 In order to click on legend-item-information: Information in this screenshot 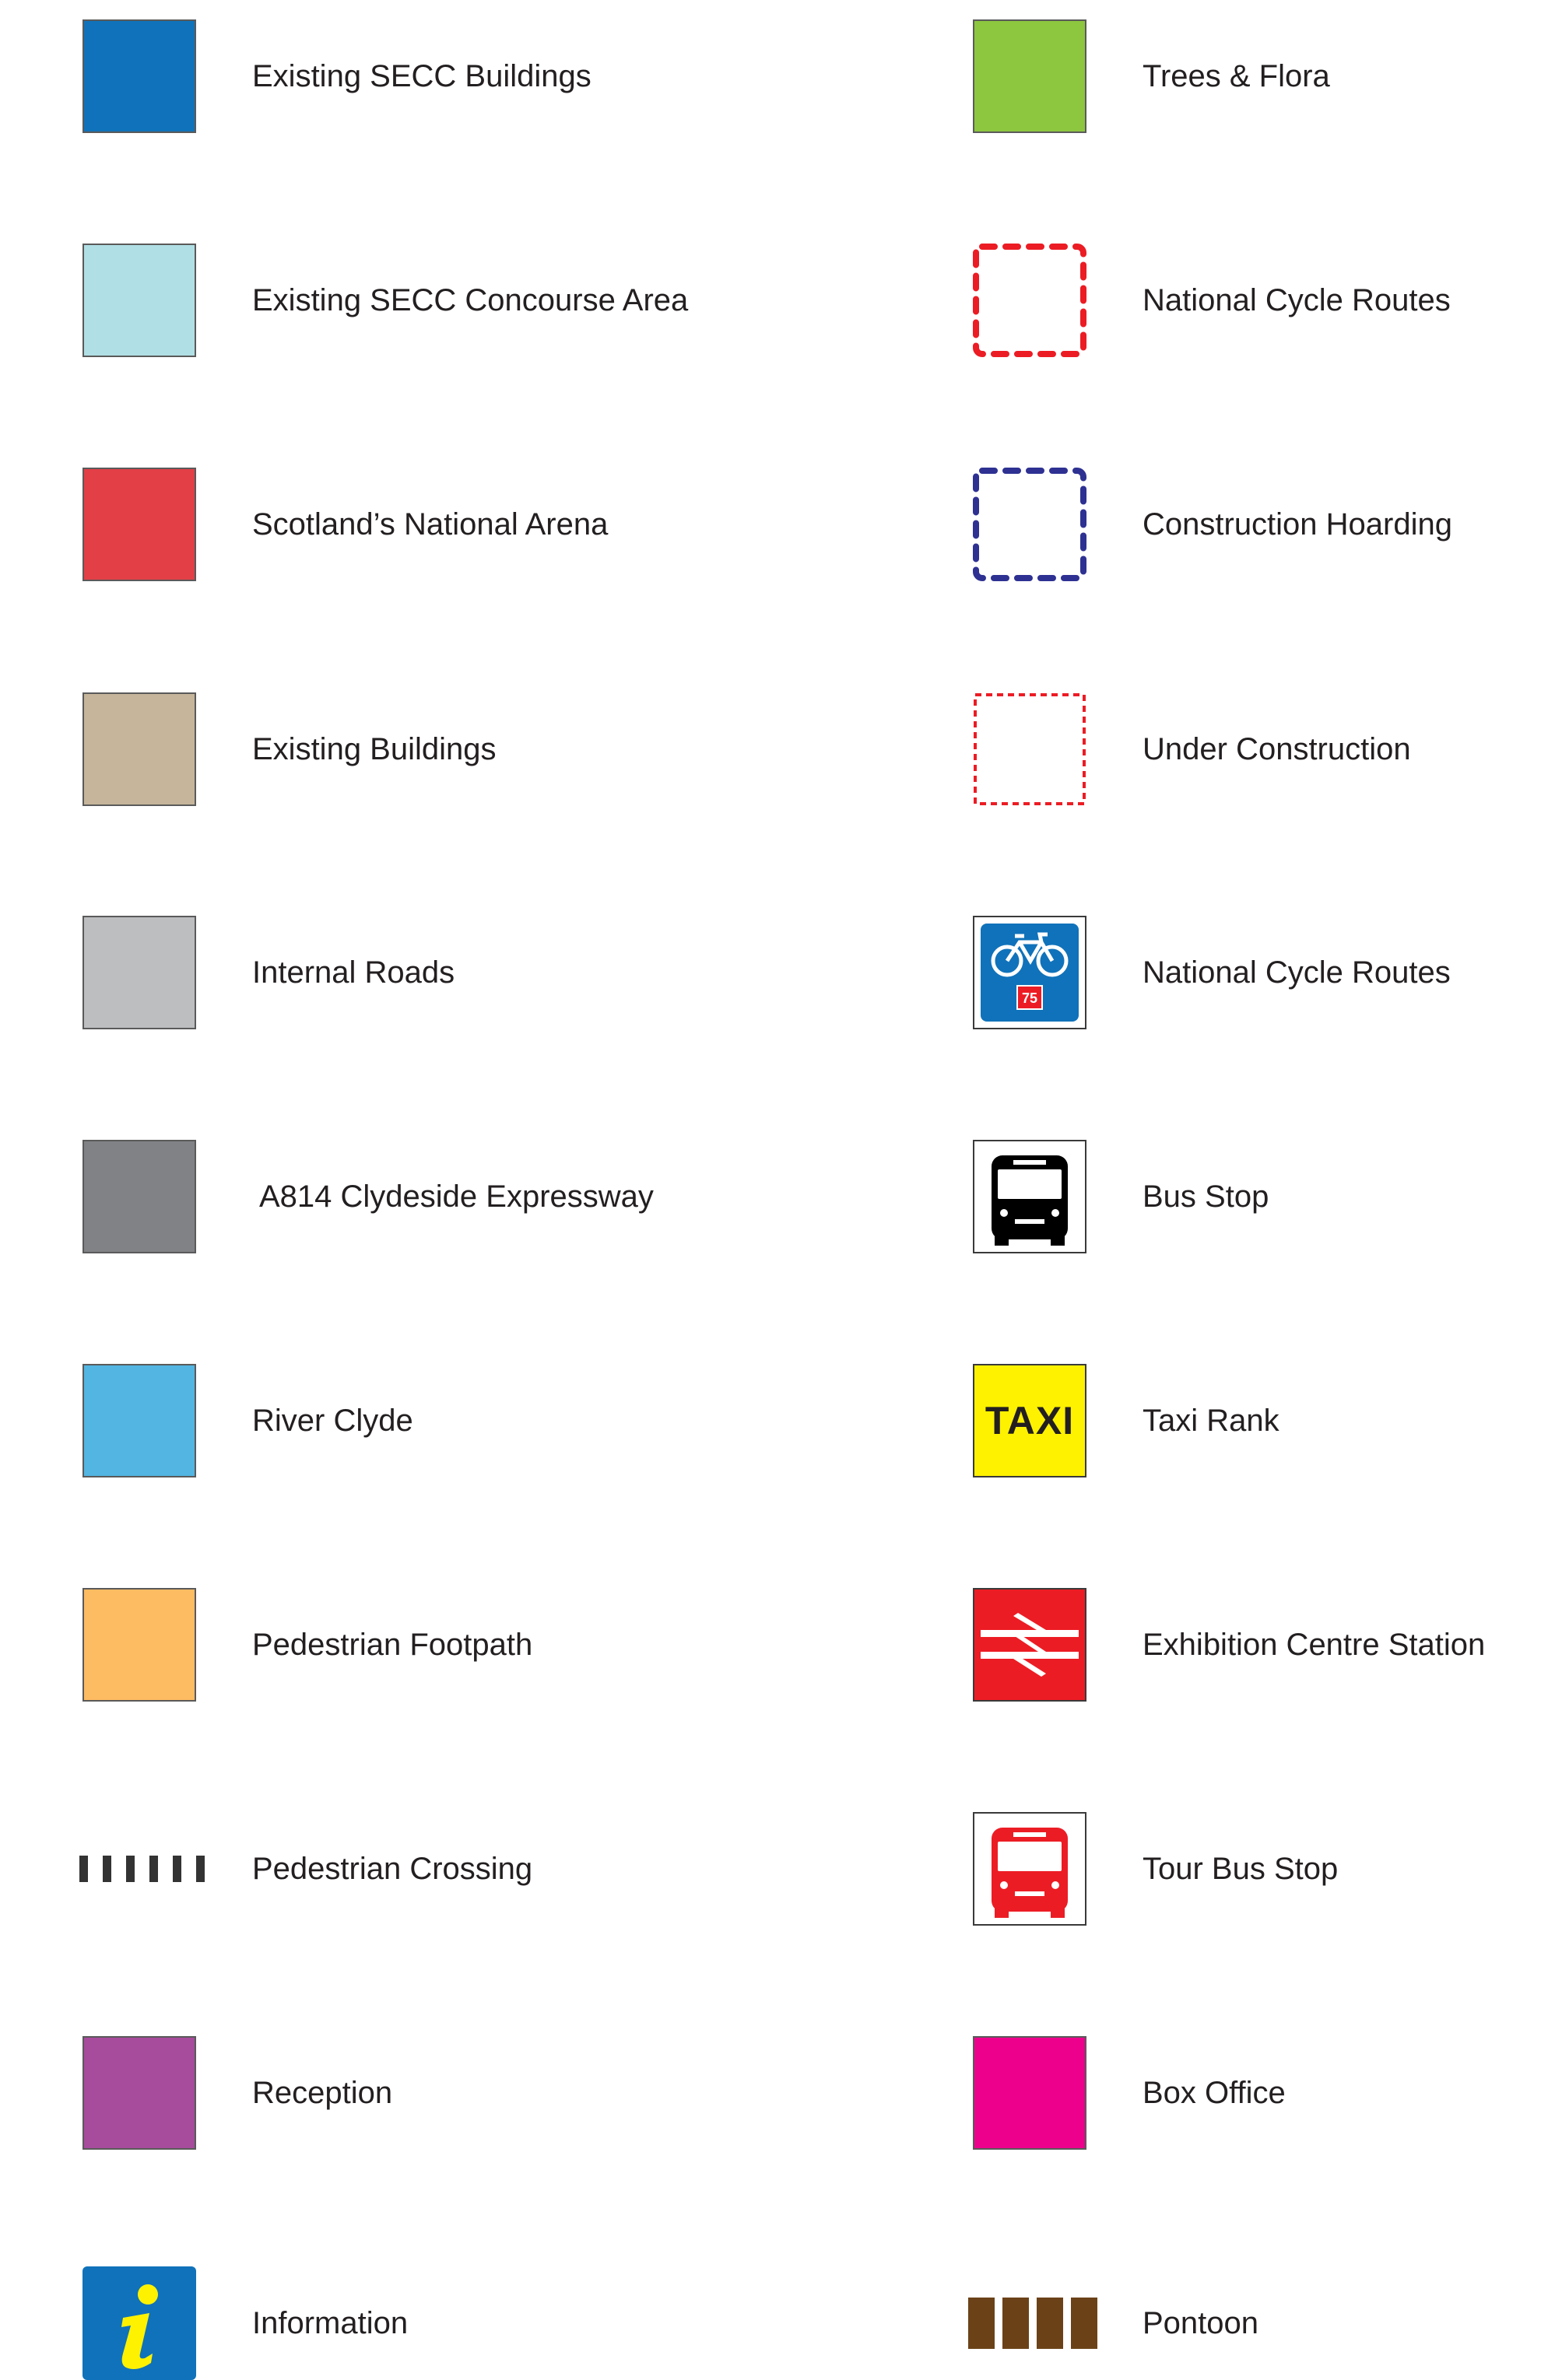, I will do `click(433, 2323)`.